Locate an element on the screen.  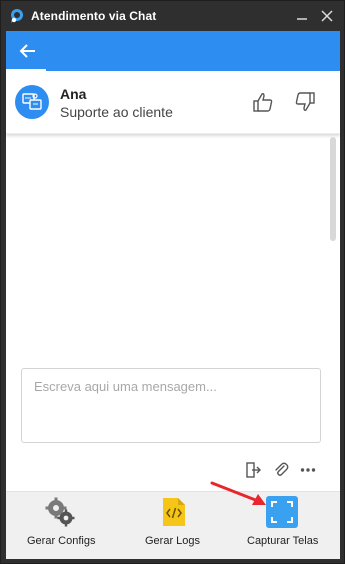
code-file-icon is located at coordinates (174, 512).